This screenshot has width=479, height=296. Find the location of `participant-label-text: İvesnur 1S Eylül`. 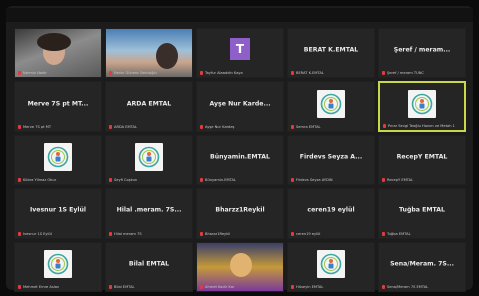

participant-label-text: İvesnur 1S Eylül is located at coordinates (37, 233).